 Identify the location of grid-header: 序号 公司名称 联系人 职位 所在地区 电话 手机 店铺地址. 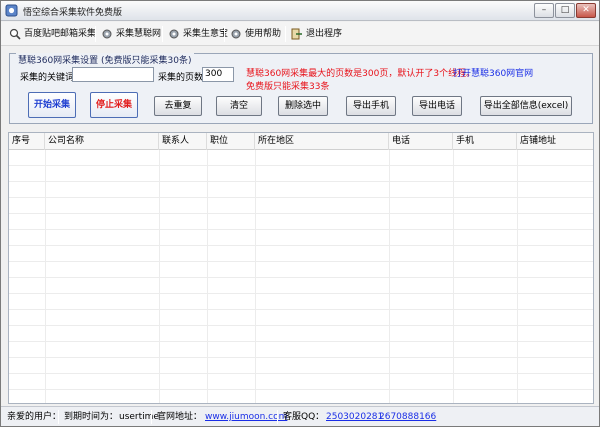
(301, 141).